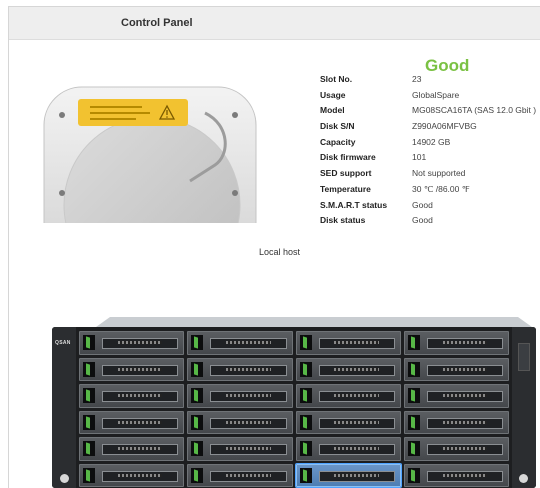  What do you see at coordinates (274, 23) in the screenshot?
I see `title-bar: Control Panel` at bounding box center [274, 23].